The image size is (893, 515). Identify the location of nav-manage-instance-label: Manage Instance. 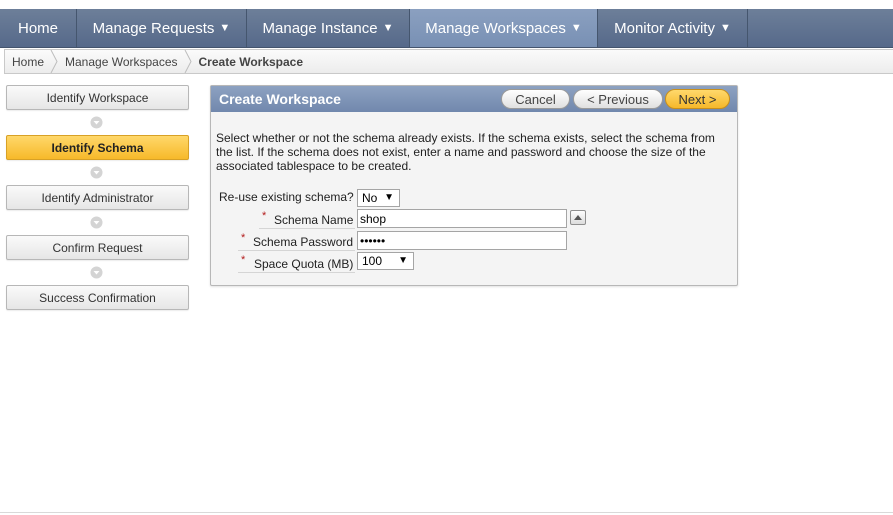
(320, 28).